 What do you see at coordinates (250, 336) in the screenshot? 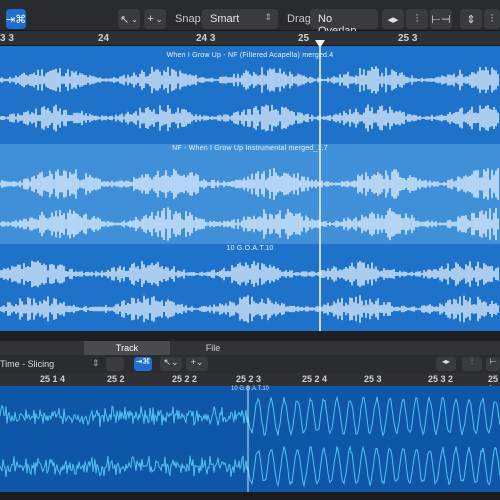
I see `divider` at bounding box center [250, 336].